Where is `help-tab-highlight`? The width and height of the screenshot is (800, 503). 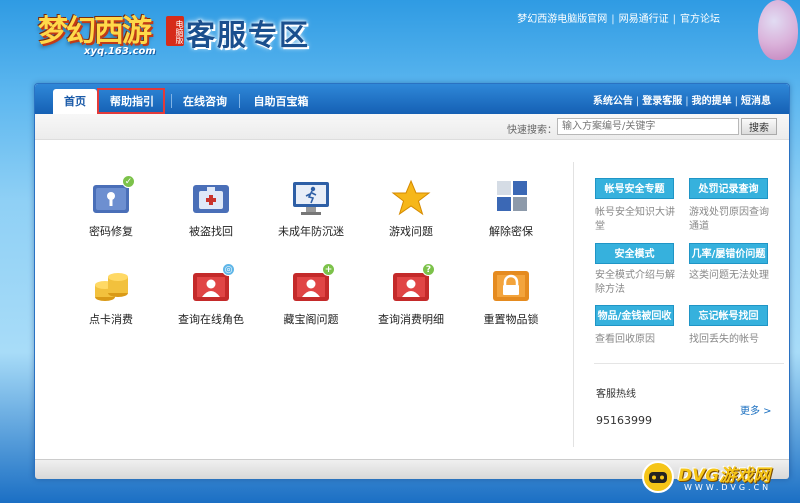 help-tab-highlight is located at coordinates (131, 101).